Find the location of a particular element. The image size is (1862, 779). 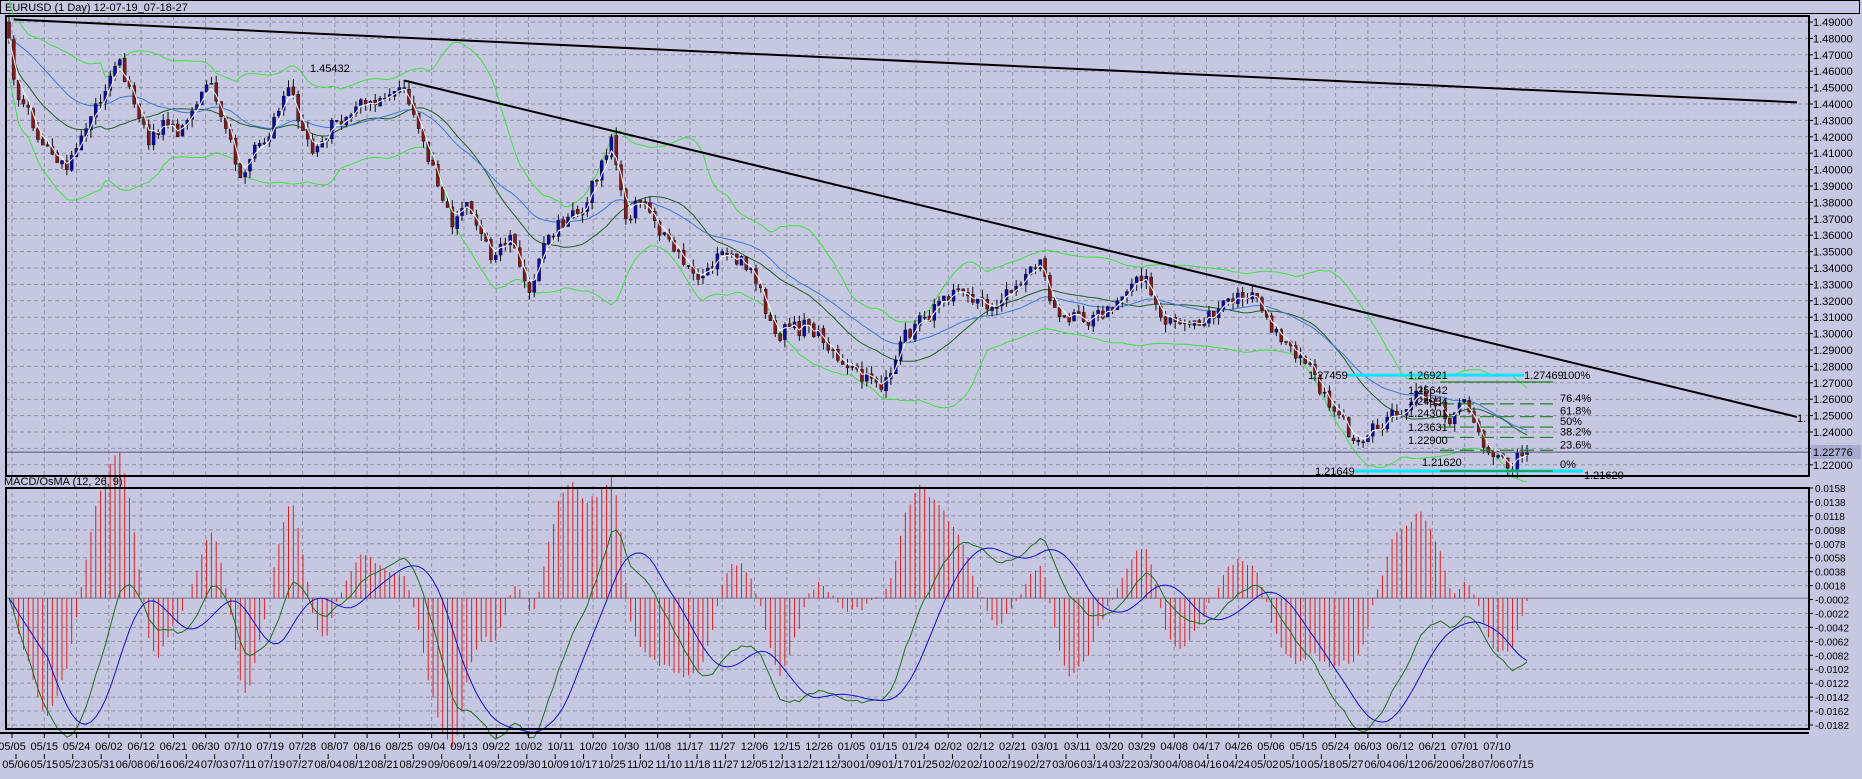

time-axis-label-top: 05/15 is located at coordinates (45, 747).